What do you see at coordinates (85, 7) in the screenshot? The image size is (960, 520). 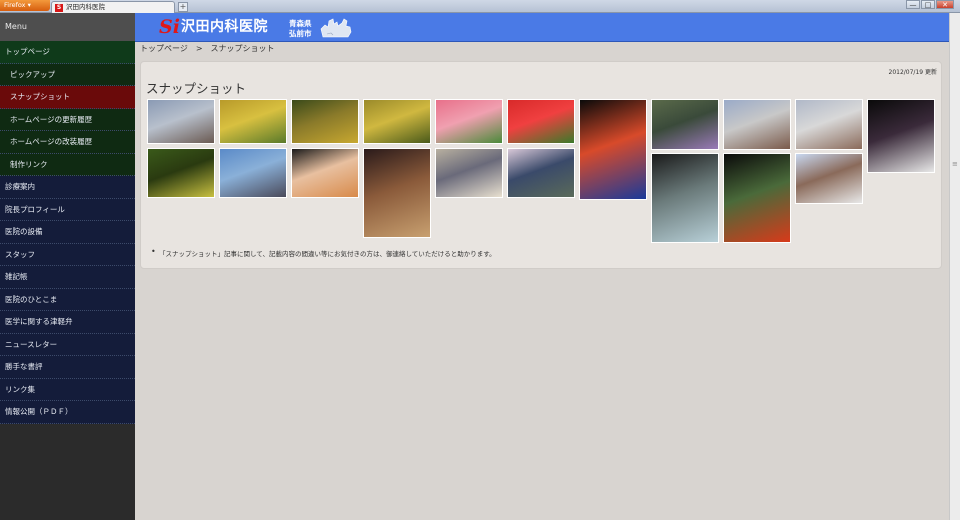 I see `tab-title: 沢田内科医院` at bounding box center [85, 7].